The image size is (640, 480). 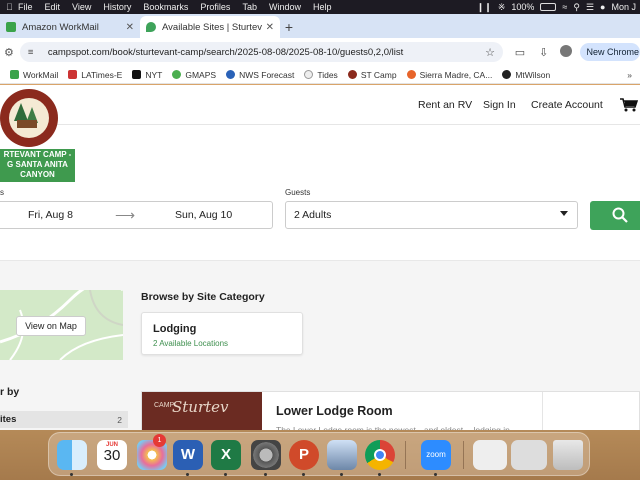 I want to click on filter-option-sites: ites 2, so click(x=64, y=419).